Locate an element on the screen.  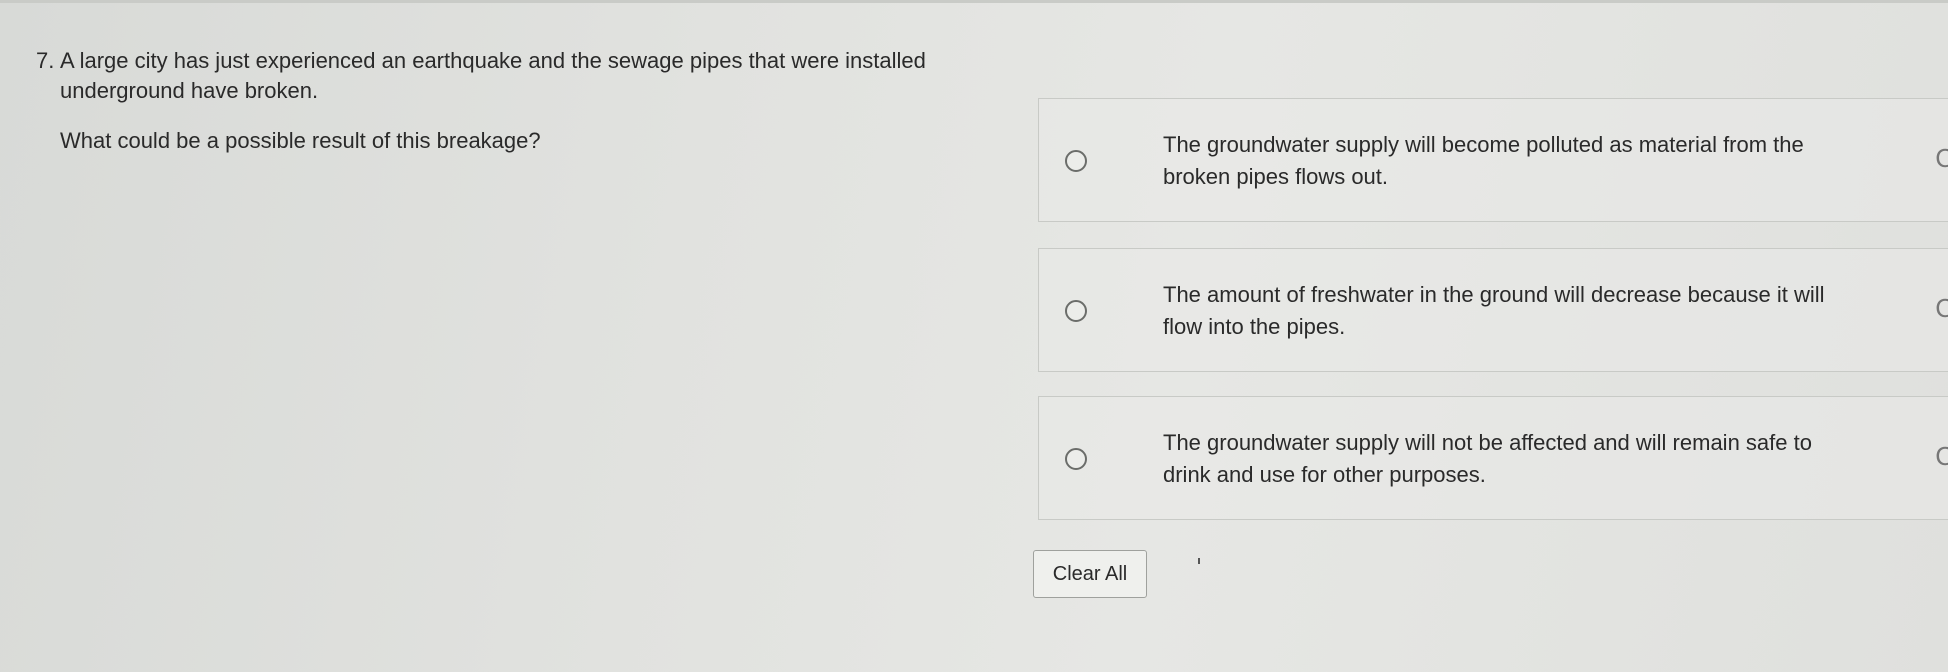
cursor-mark is located at coordinates (1199, 561).